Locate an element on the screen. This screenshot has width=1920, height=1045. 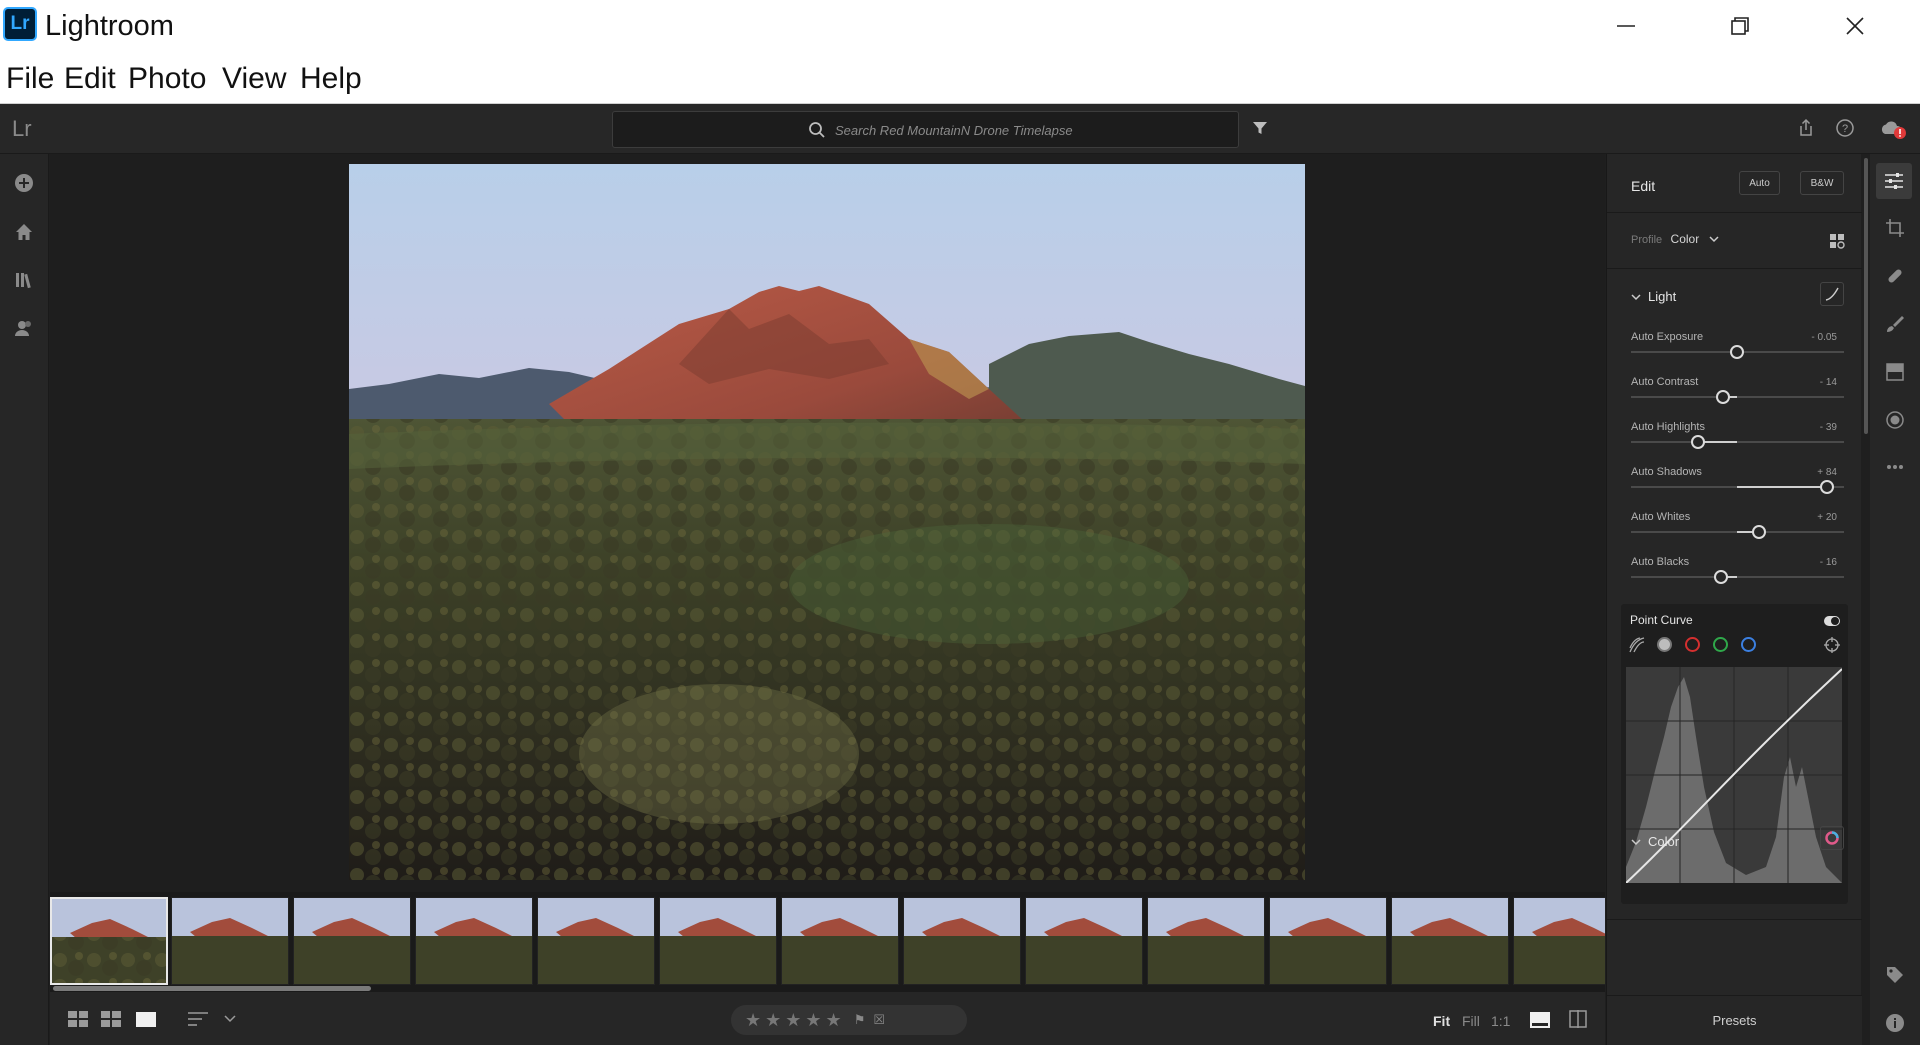
green-channel-button is located at coordinates (1720, 644).